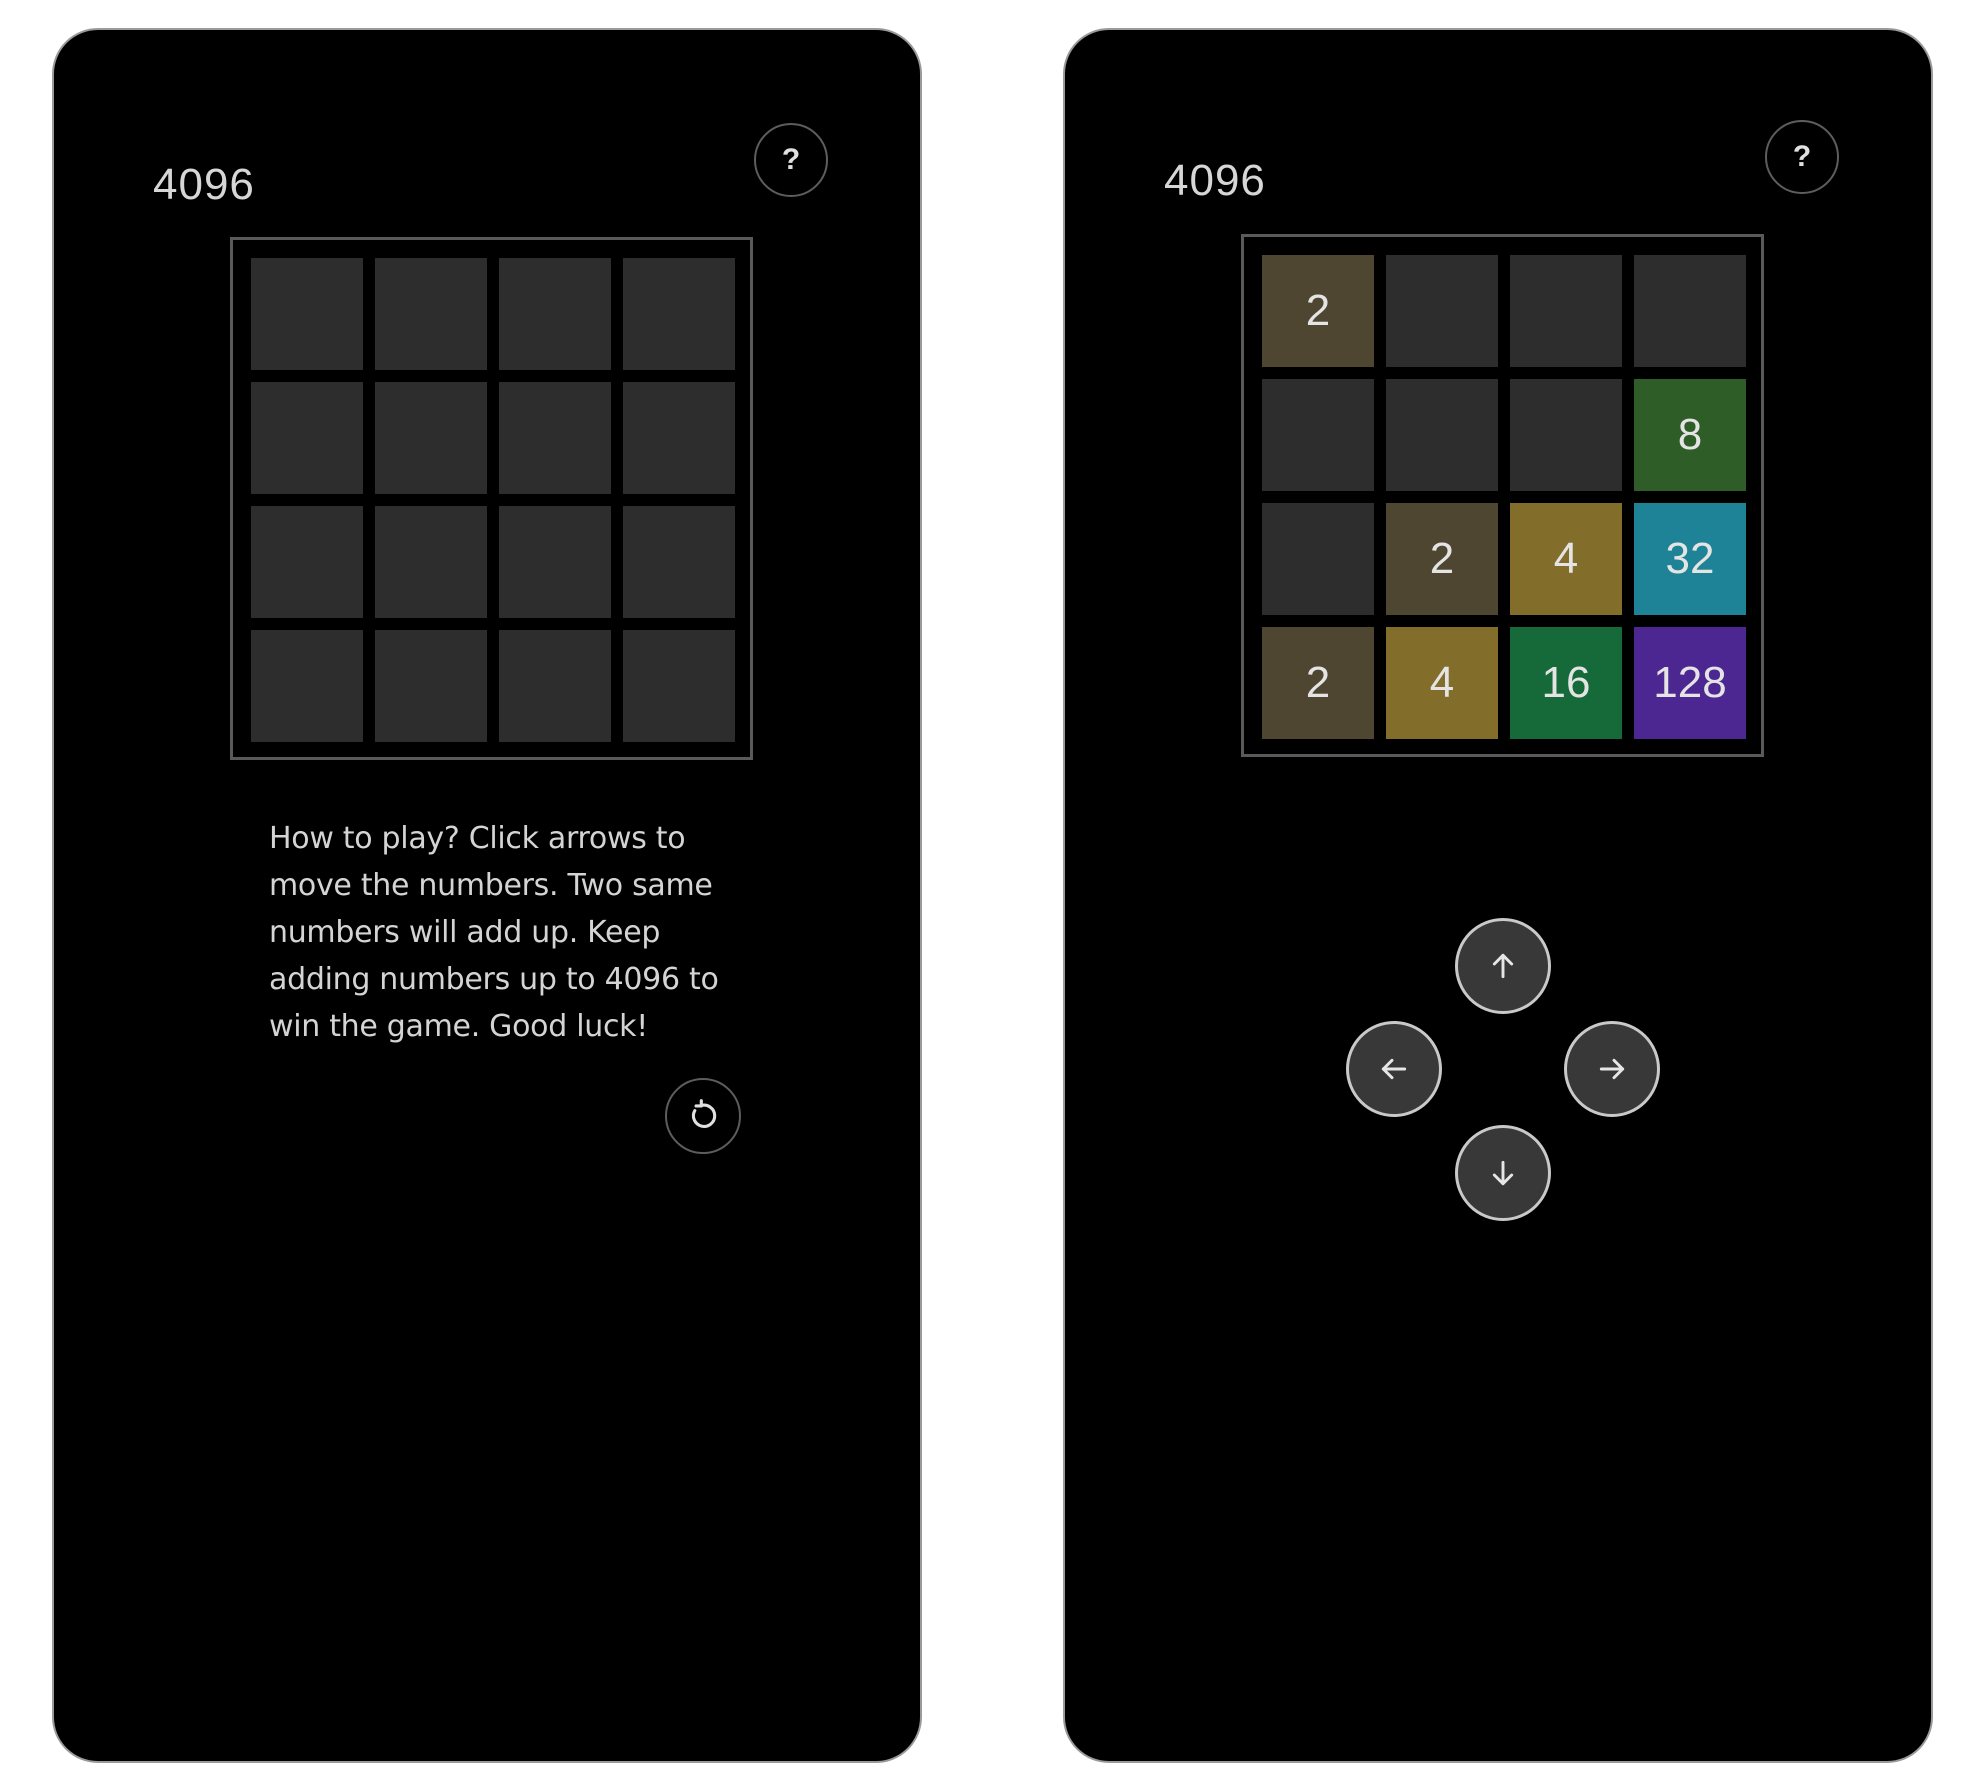  What do you see at coordinates (1690, 559) in the screenshot?
I see `tile: 32` at bounding box center [1690, 559].